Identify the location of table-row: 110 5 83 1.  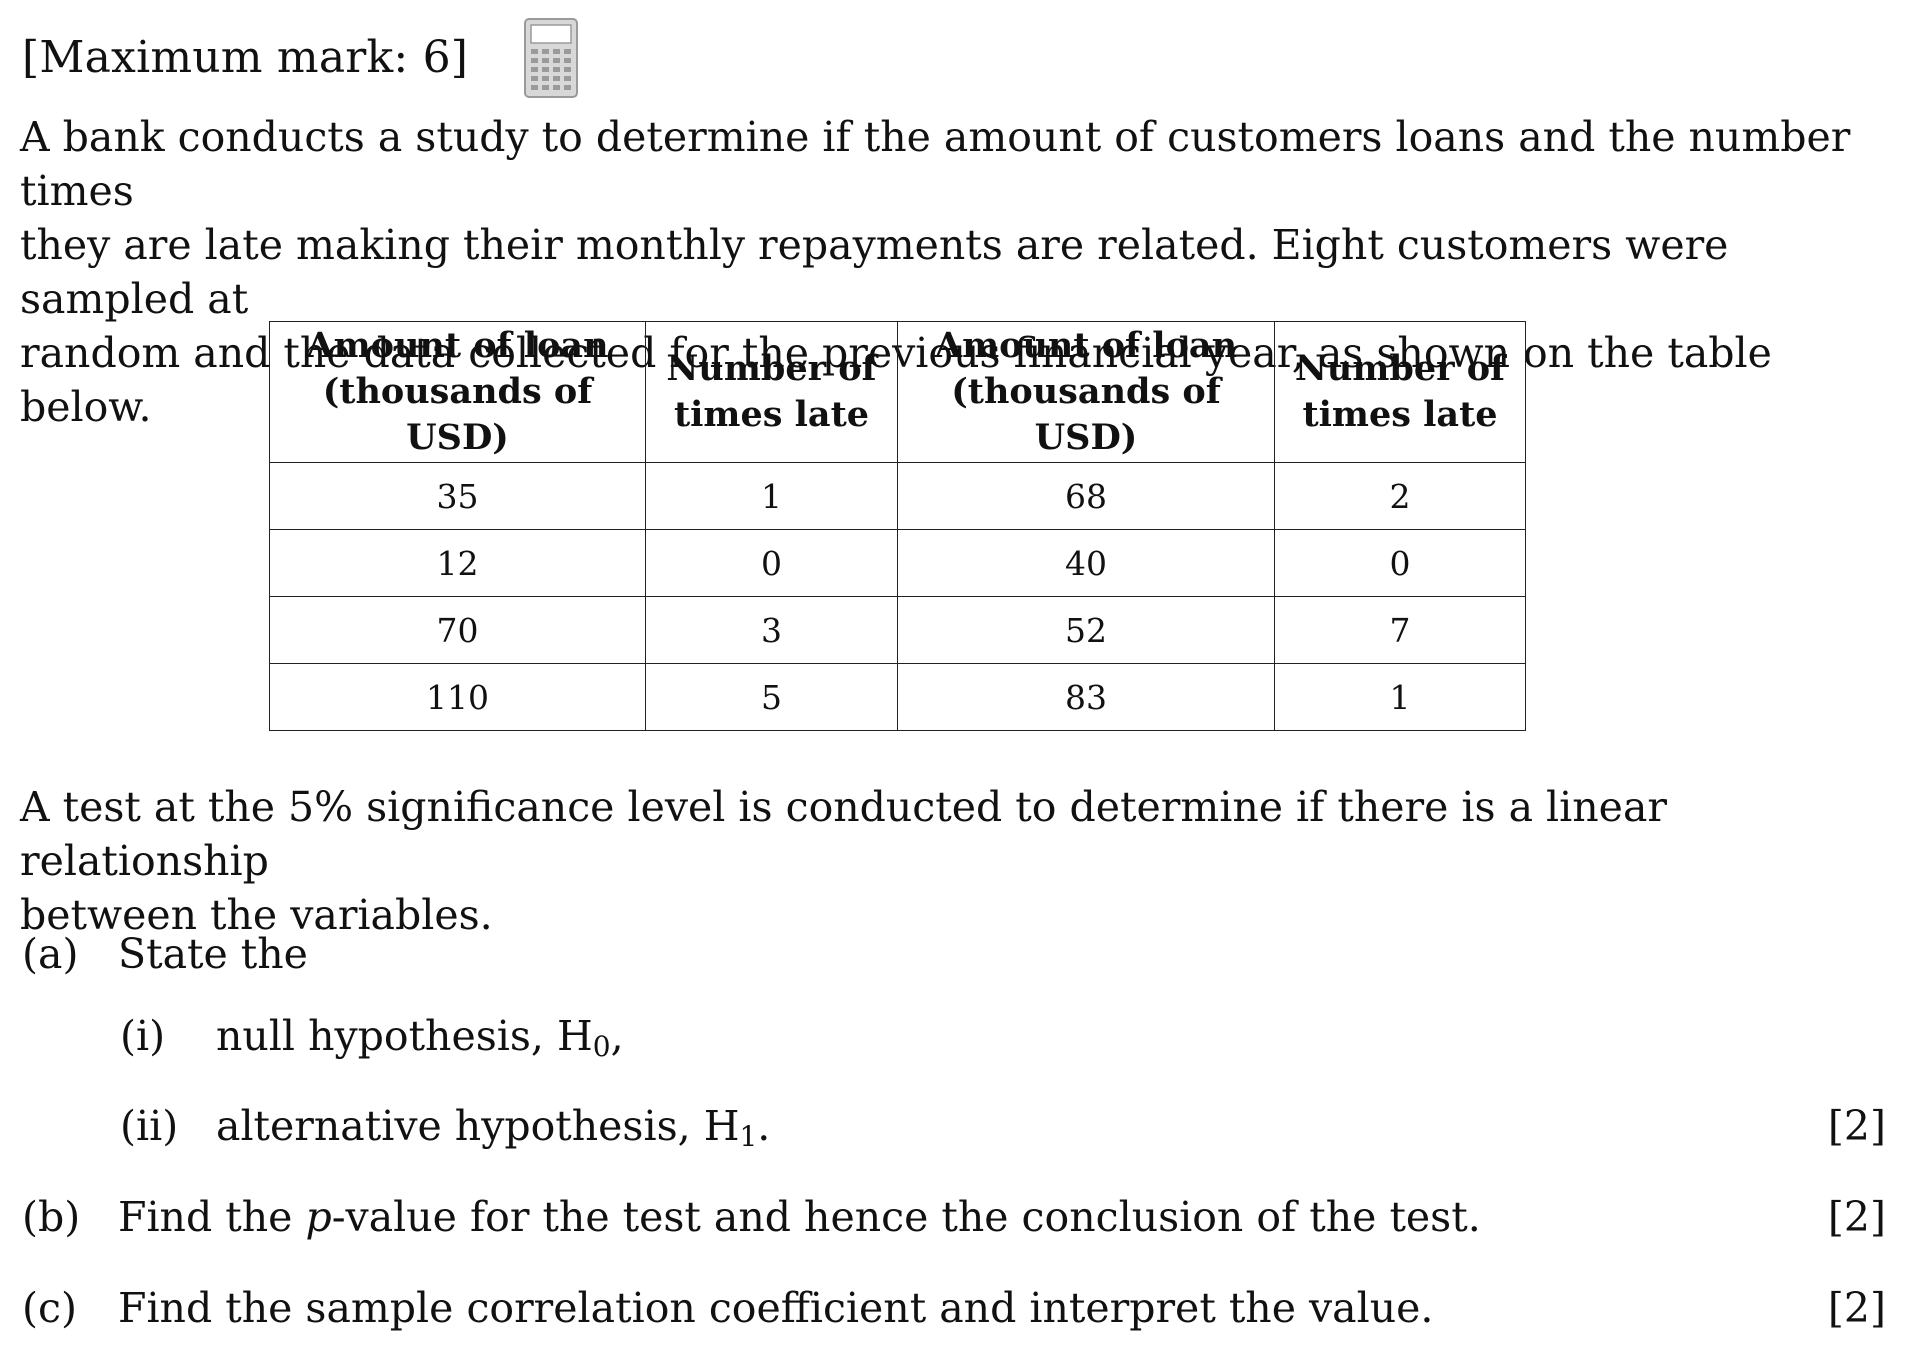
(897, 697).